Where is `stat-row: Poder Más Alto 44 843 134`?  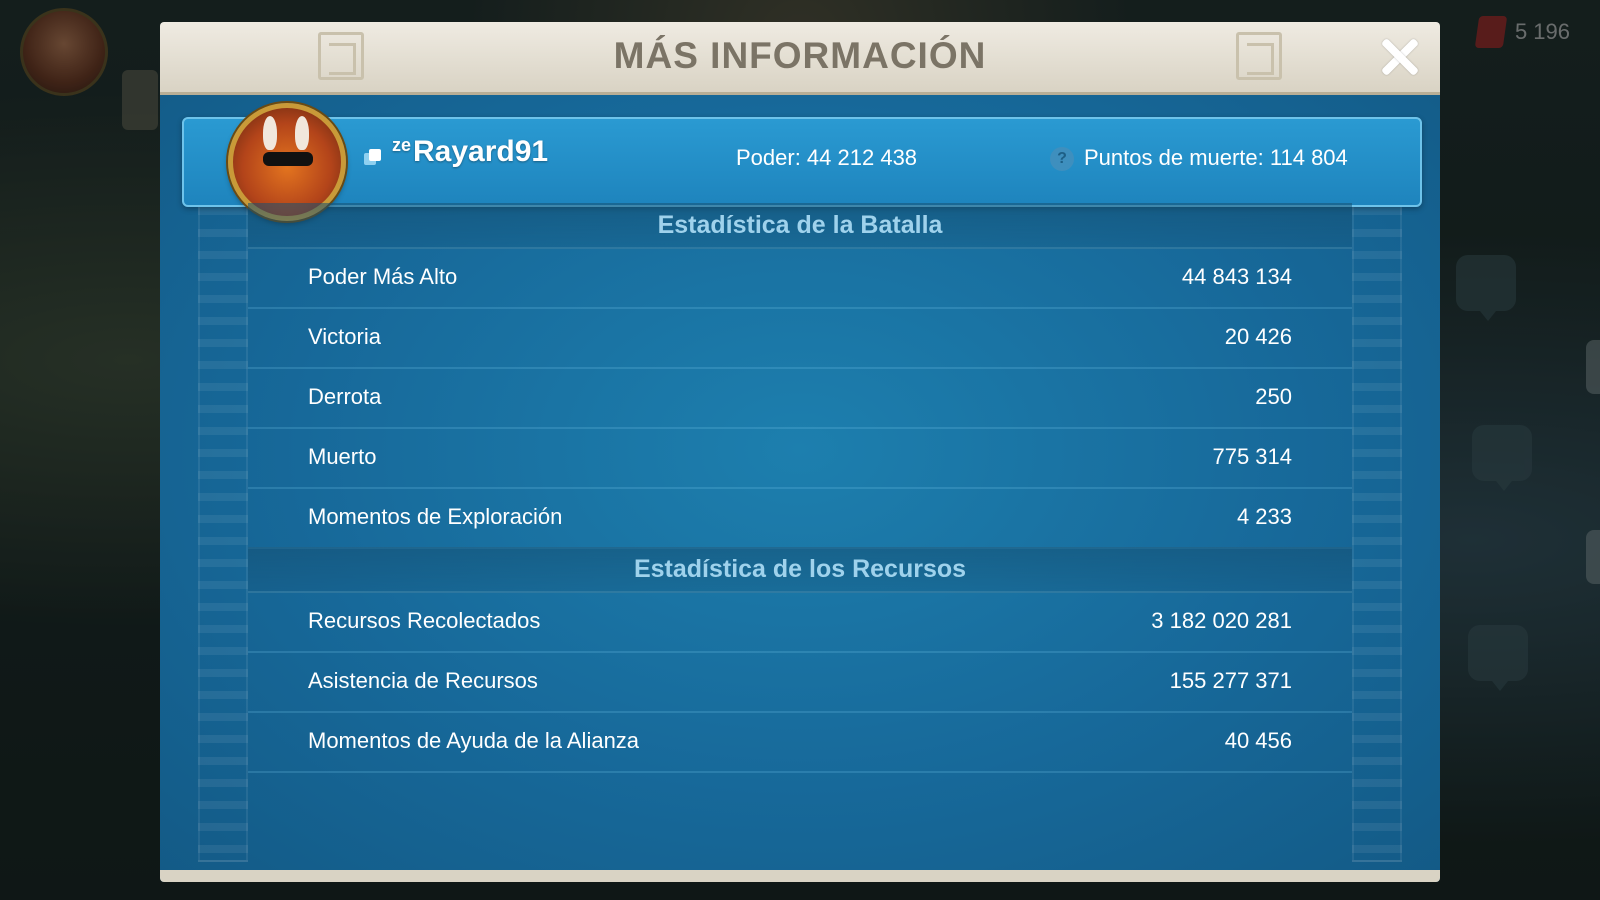
stat-row: Poder Más Alto 44 843 134 is located at coordinates (800, 278).